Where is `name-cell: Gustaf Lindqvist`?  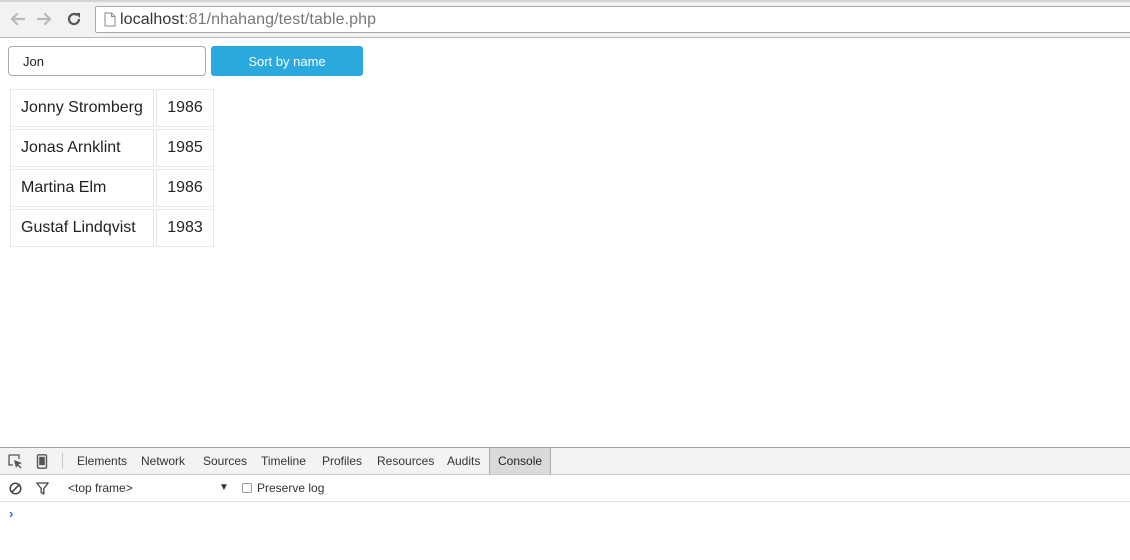 name-cell: Gustaf Lindqvist is located at coordinates (82, 228).